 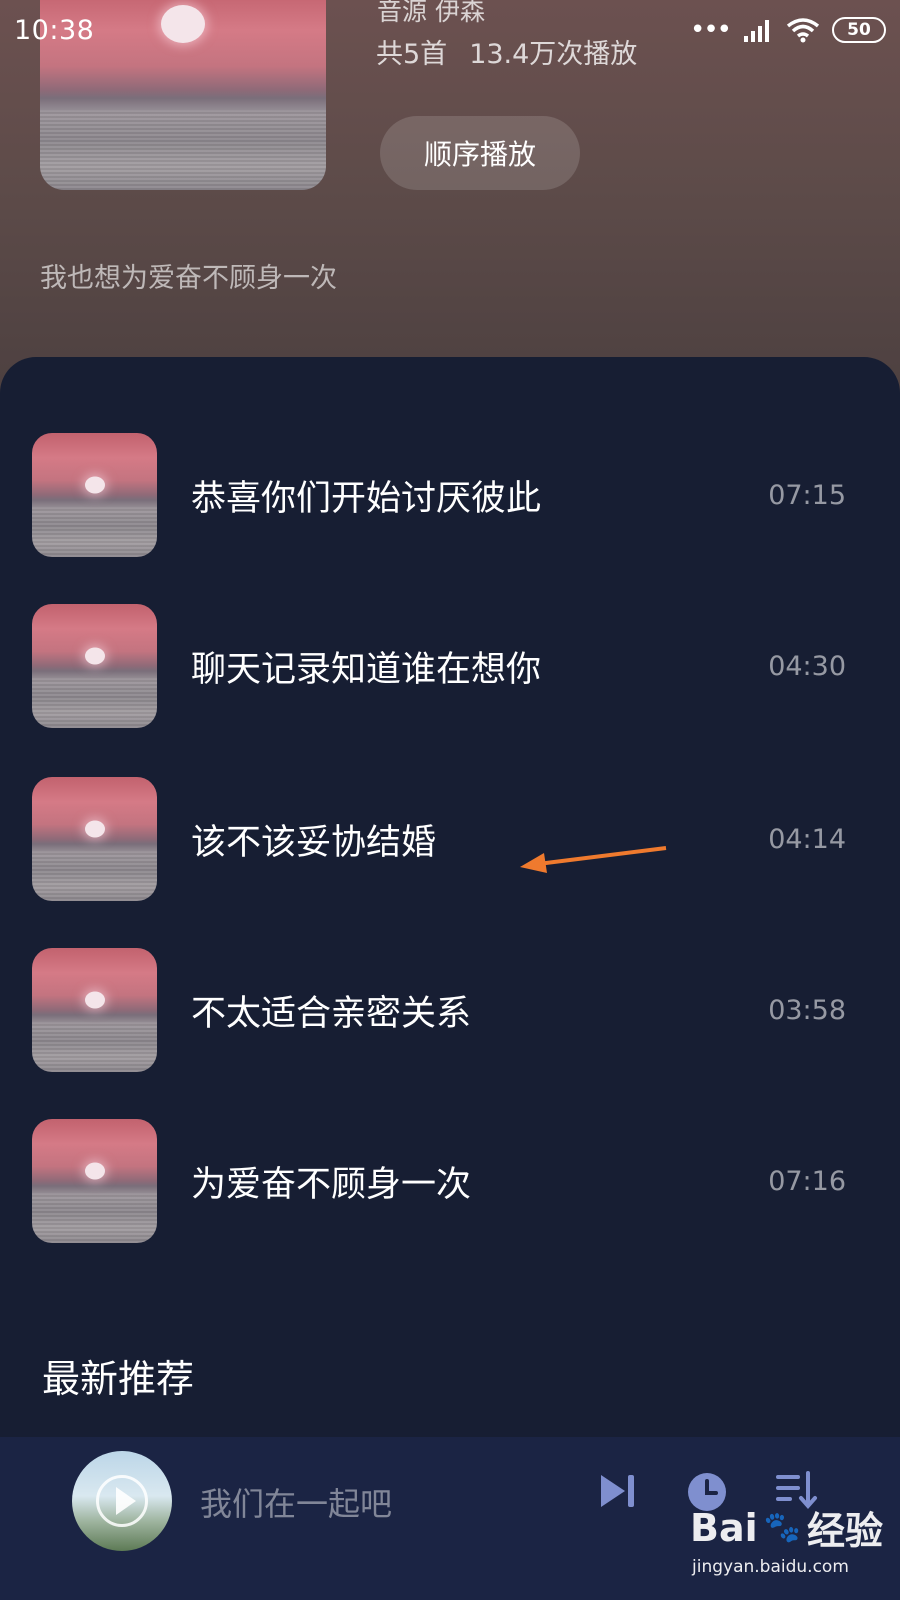 What do you see at coordinates (618, 1491) in the screenshot?
I see `next-icon` at bounding box center [618, 1491].